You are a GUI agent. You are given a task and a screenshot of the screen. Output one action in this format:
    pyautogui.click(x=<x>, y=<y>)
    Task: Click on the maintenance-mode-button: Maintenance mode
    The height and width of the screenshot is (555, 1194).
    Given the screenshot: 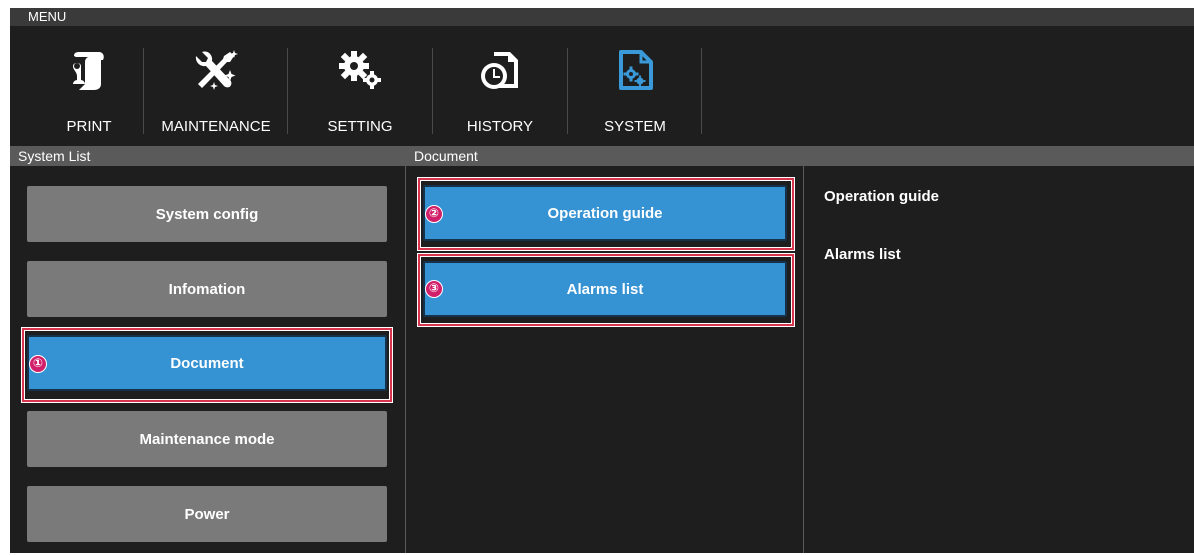 What is the action you would take?
    pyautogui.click(x=207, y=439)
    